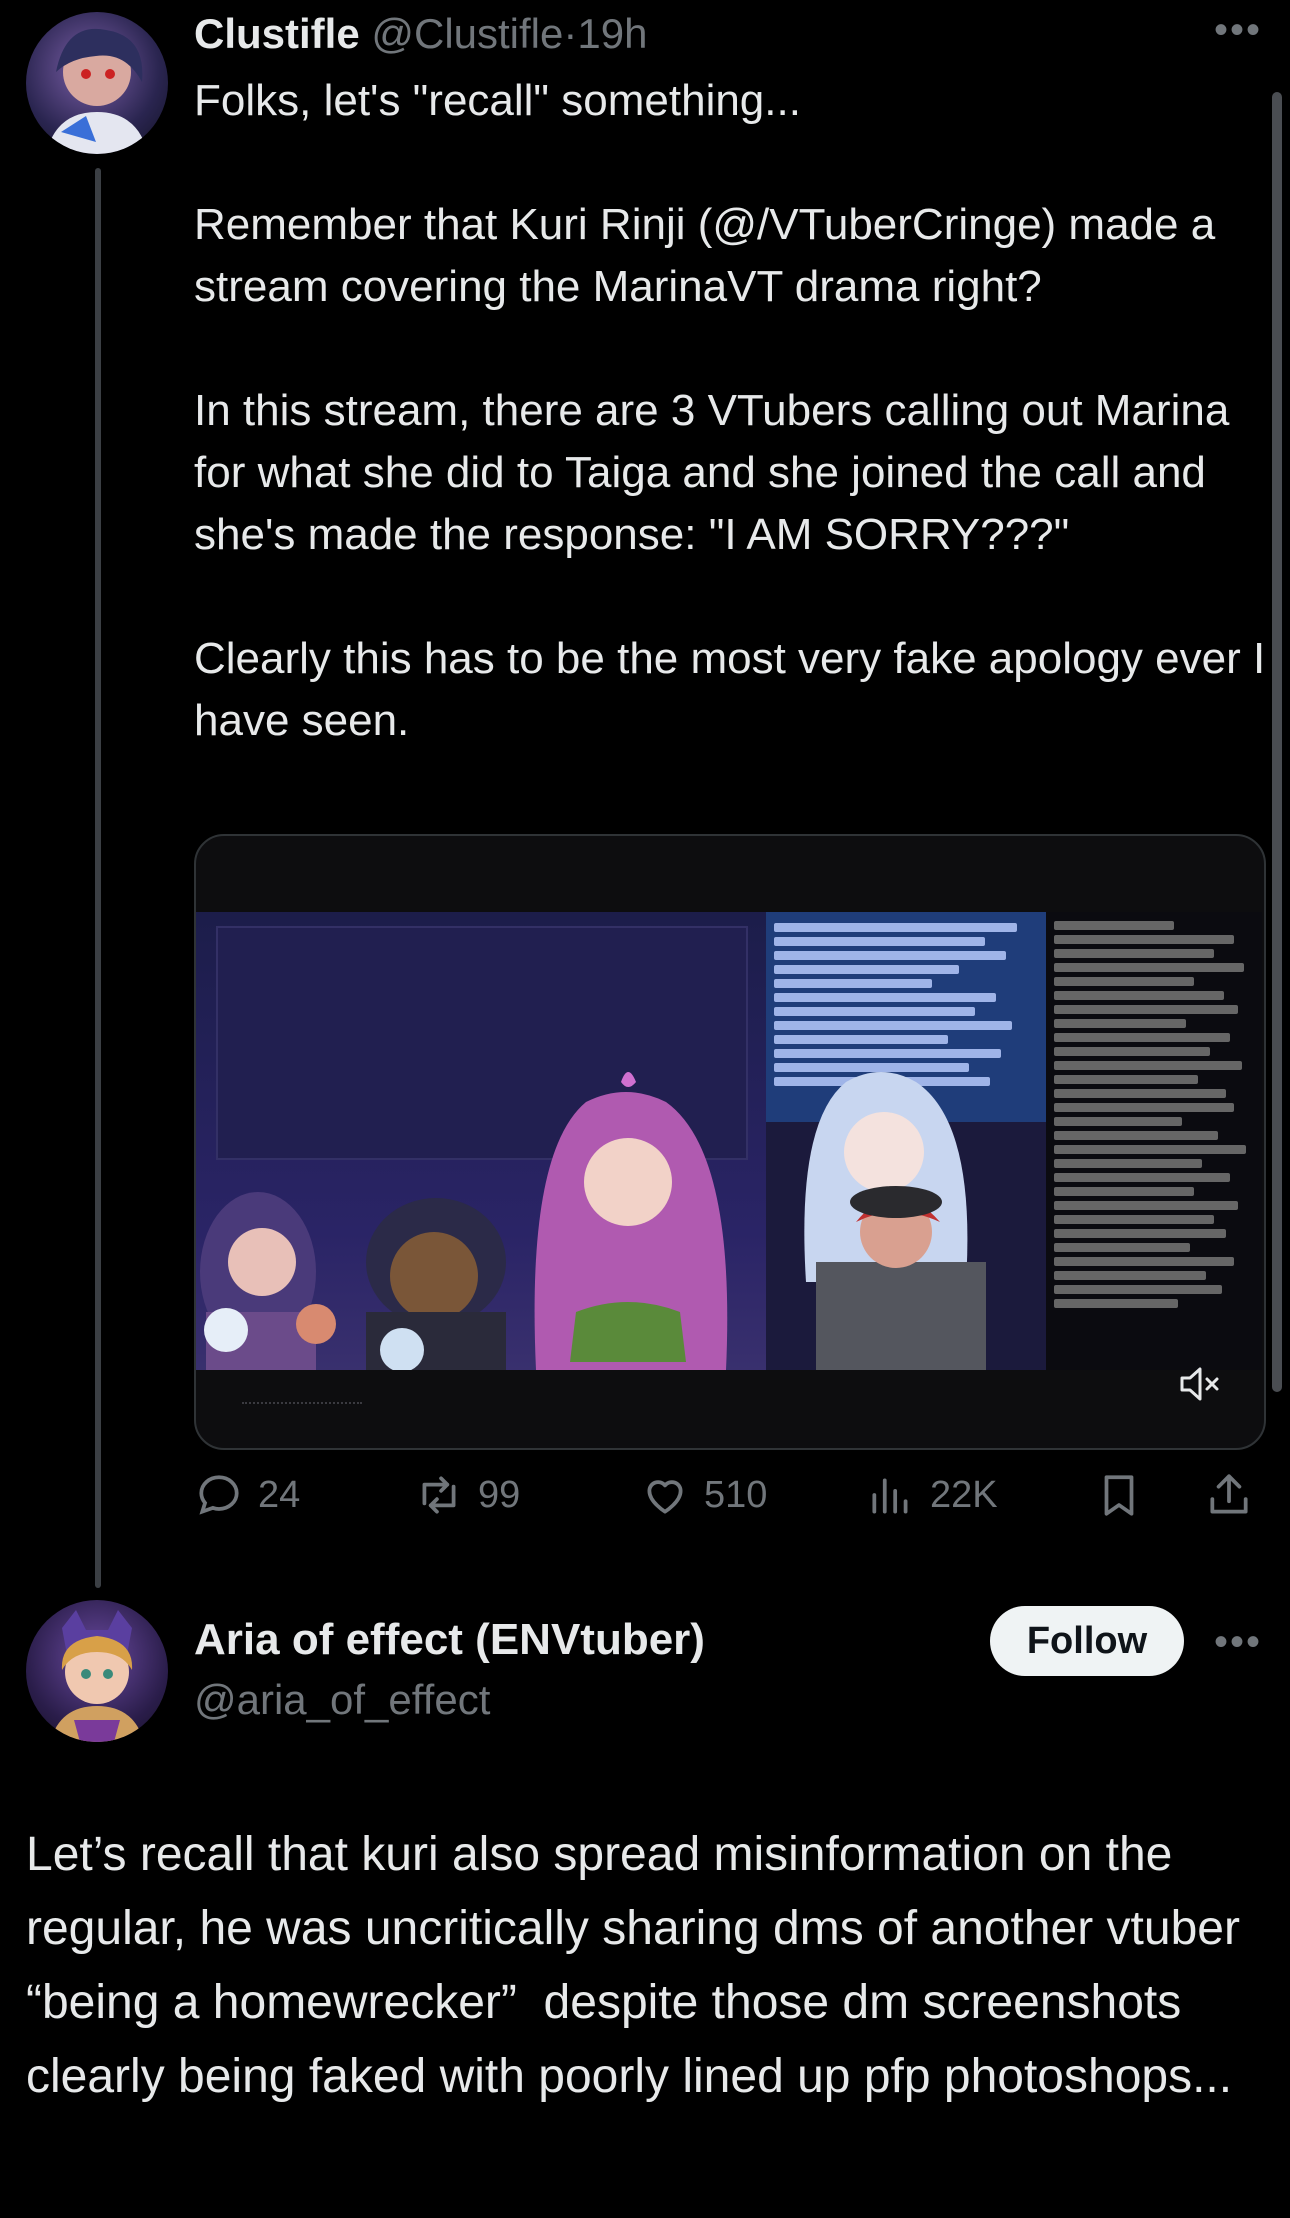 This screenshot has height=2218, width=1290. Describe the element at coordinates (1200, 1384) in the screenshot. I see `speaker-muted-icon` at that location.